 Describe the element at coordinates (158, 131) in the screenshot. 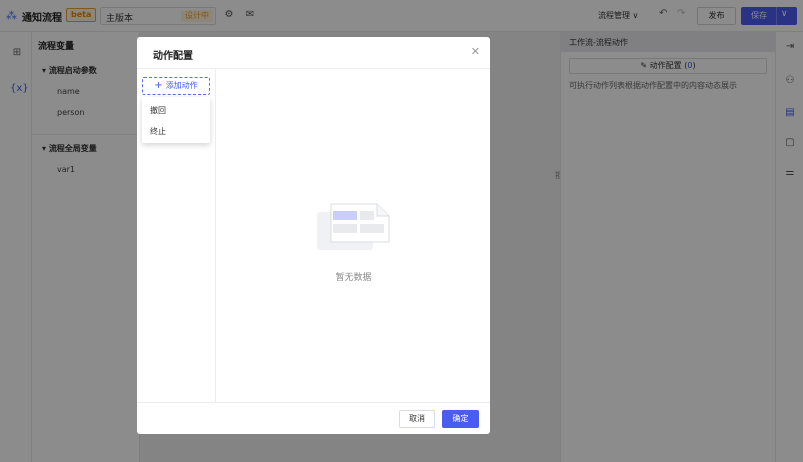

I see `menu-item-terminate: 终止` at that location.